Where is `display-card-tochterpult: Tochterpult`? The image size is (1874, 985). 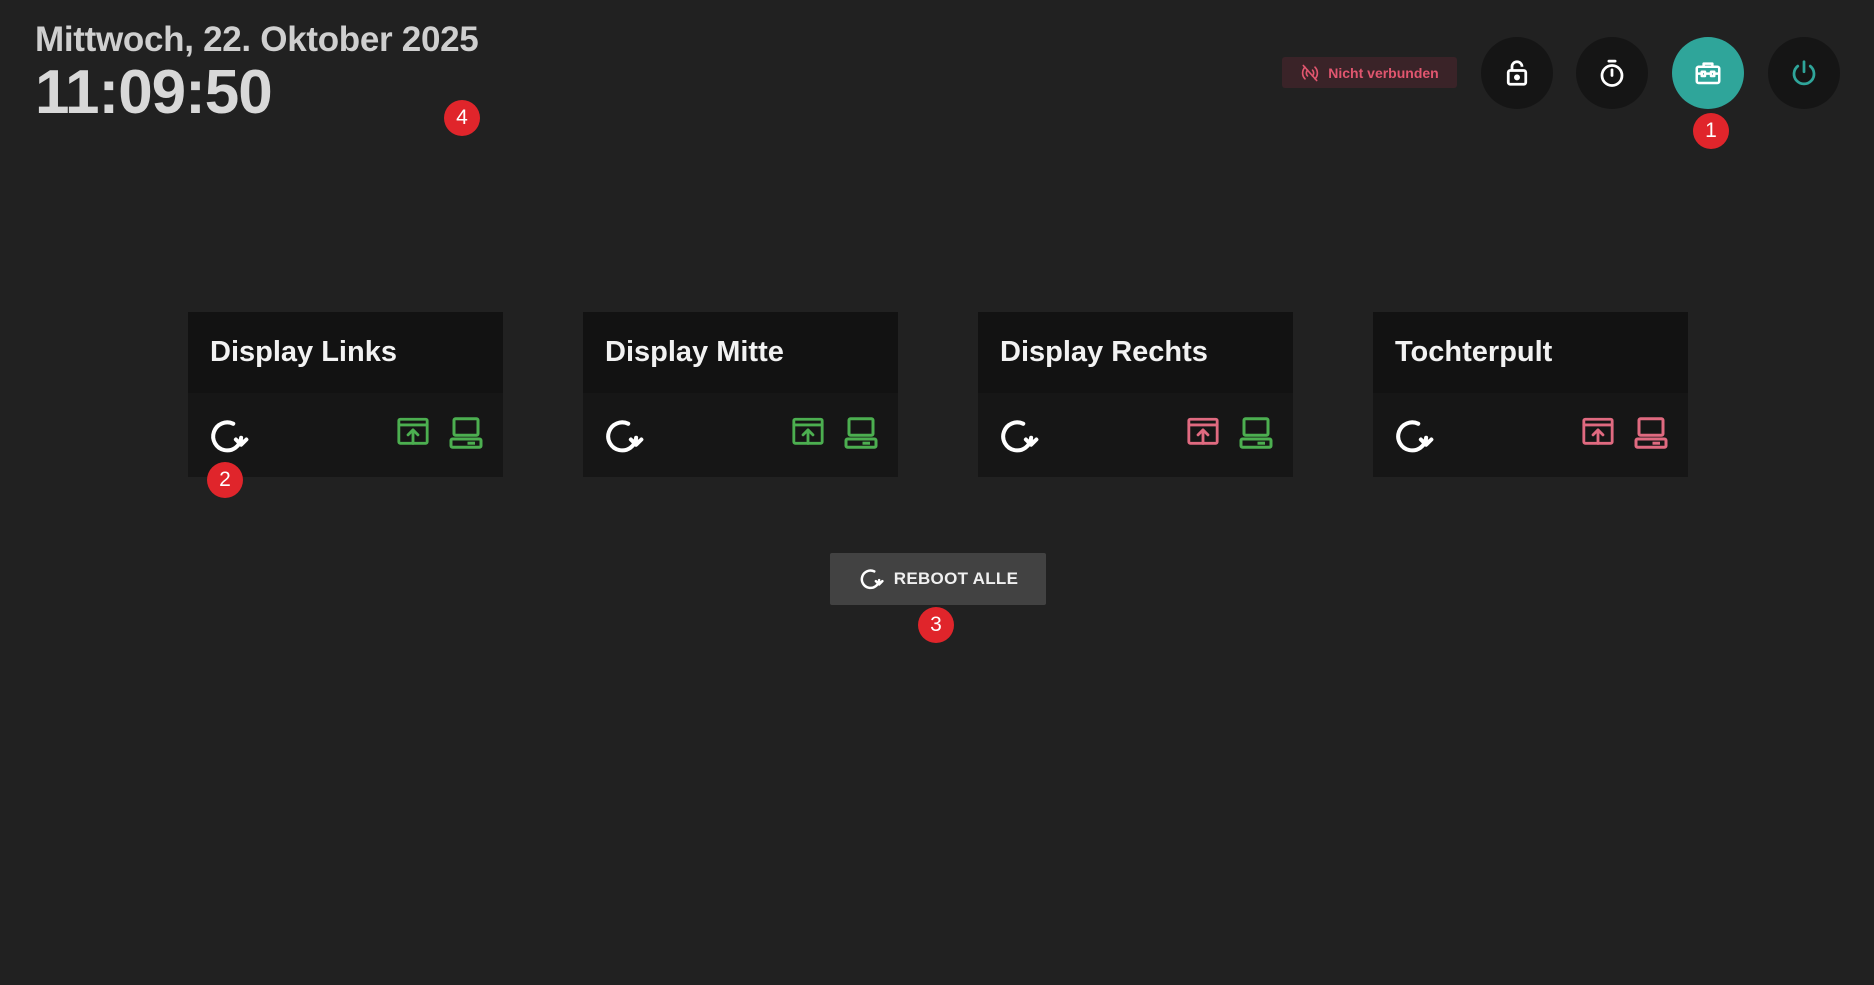
display-card-tochterpult: Tochterpult is located at coordinates (1530, 394).